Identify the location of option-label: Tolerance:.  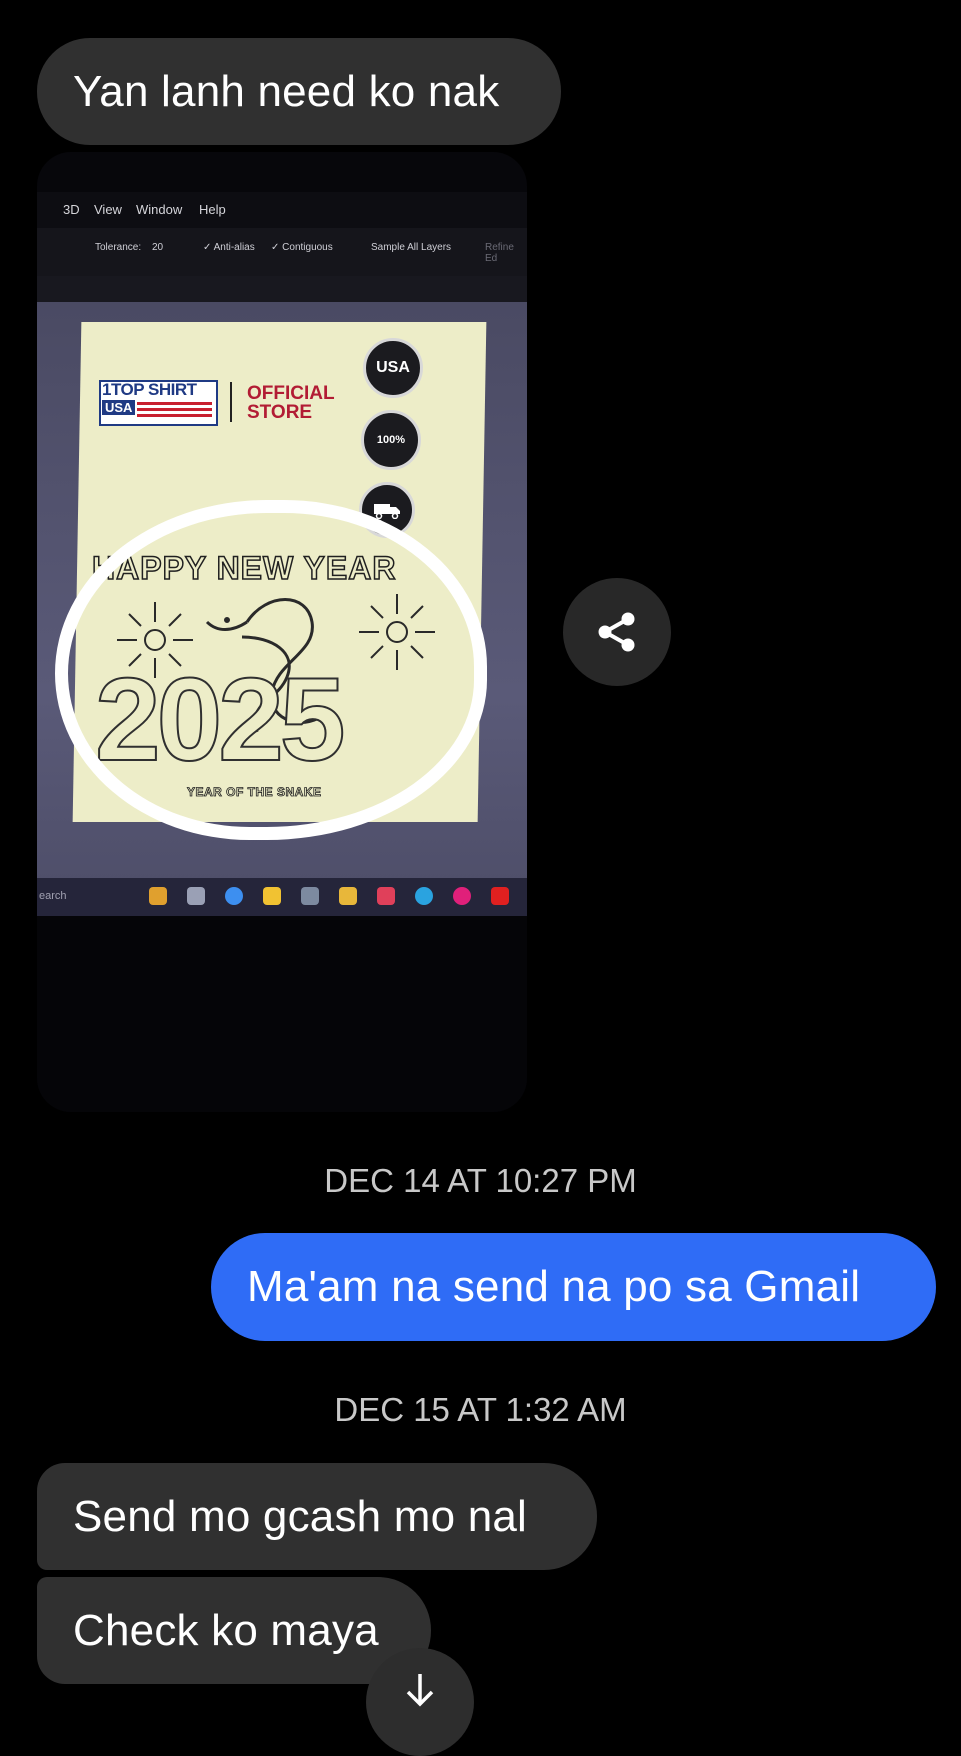
(118, 247).